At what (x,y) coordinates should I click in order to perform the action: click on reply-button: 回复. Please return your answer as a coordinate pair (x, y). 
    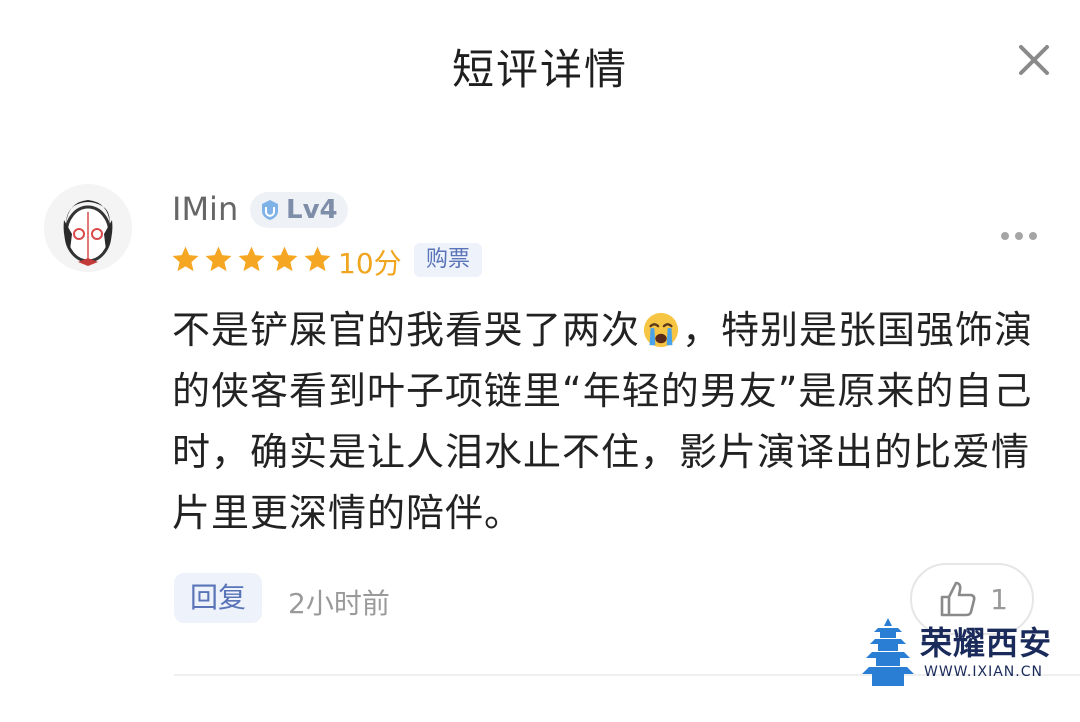
    Looking at the image, I should click on (218, 598).